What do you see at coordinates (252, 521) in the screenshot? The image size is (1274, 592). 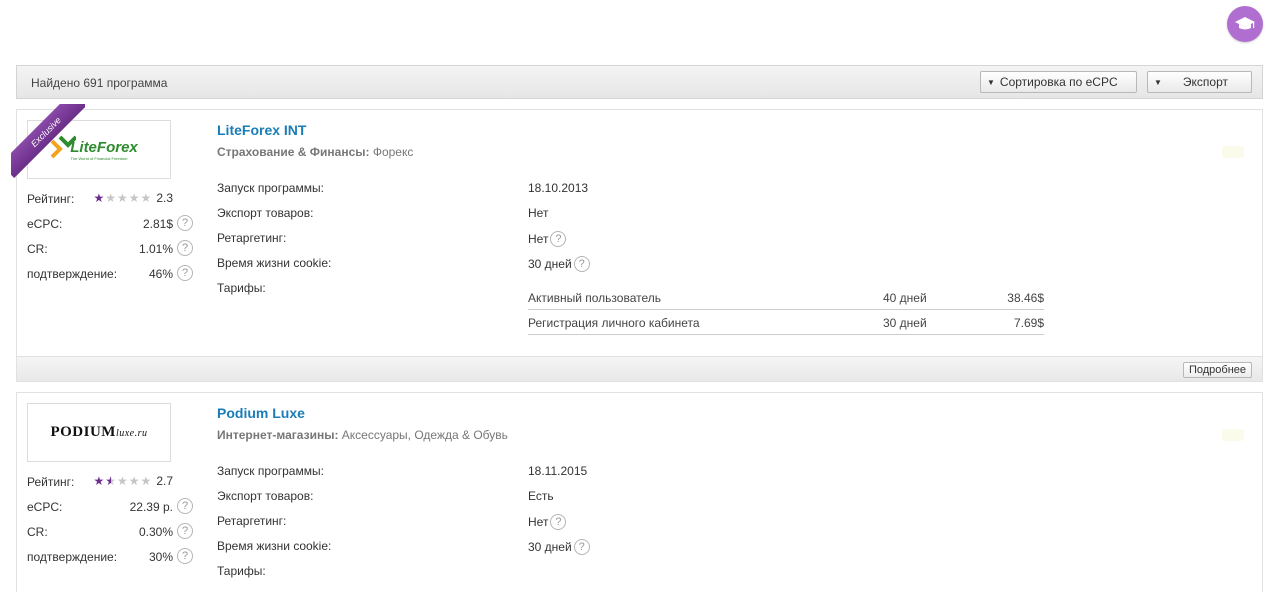 I see `retarget-label: Ретаргетинг:` at bounding box center [252, 521].